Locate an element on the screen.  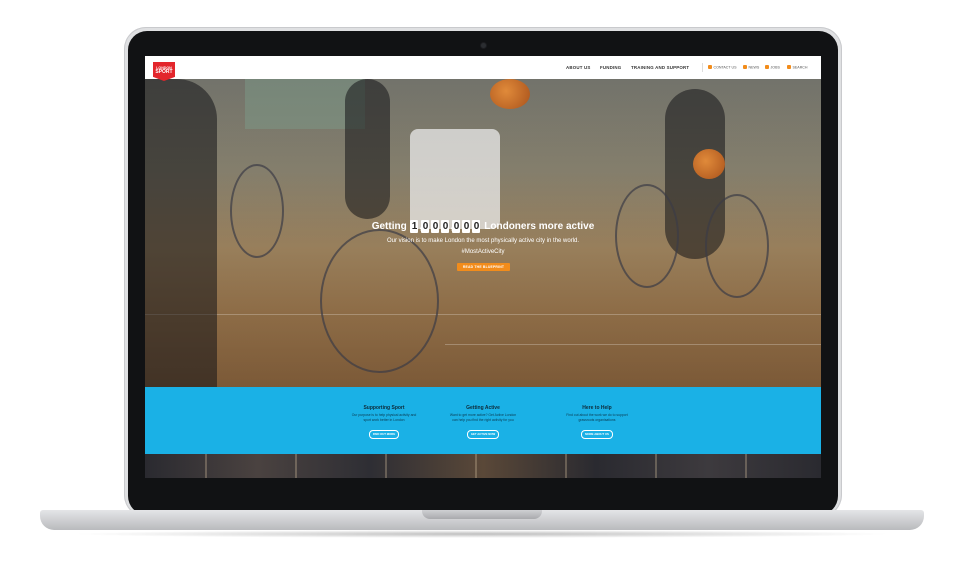
hero-photo-player is located at coordinates (455, 179).